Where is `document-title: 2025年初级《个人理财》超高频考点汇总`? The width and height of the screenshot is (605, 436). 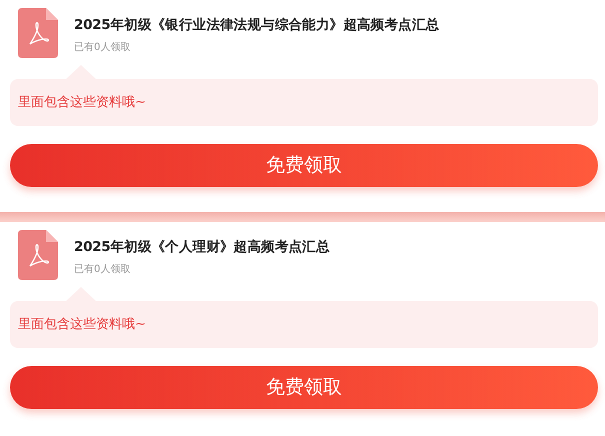
document-title: 2025年初级《个人理财》超高频考点汇总 is located at coordinates (202, 247).